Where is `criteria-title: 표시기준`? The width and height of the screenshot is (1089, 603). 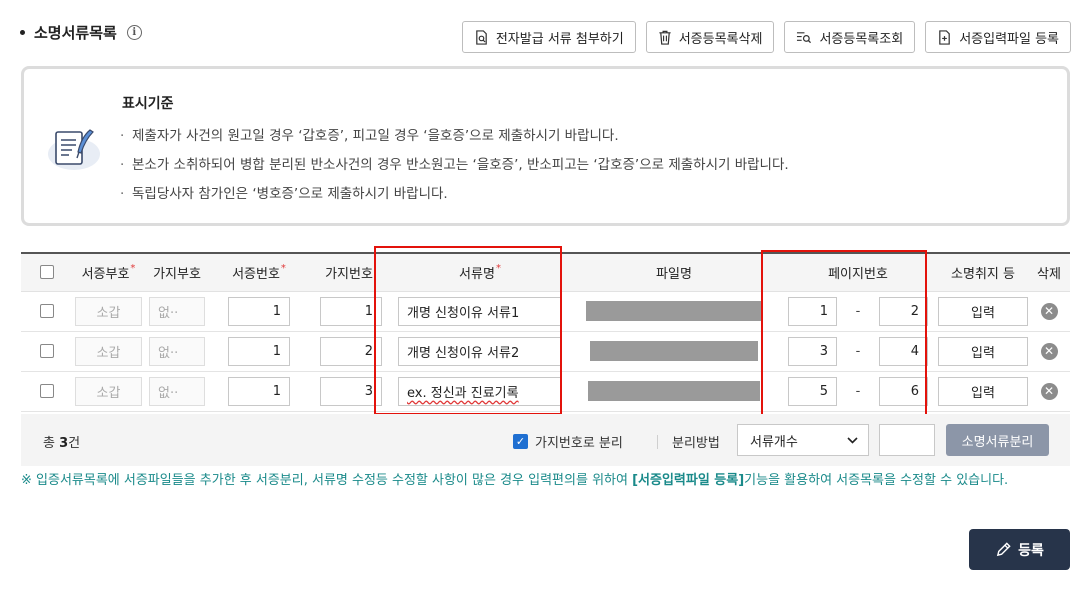 criteria-title: 표시기준 is located at coordinates (148, 104).